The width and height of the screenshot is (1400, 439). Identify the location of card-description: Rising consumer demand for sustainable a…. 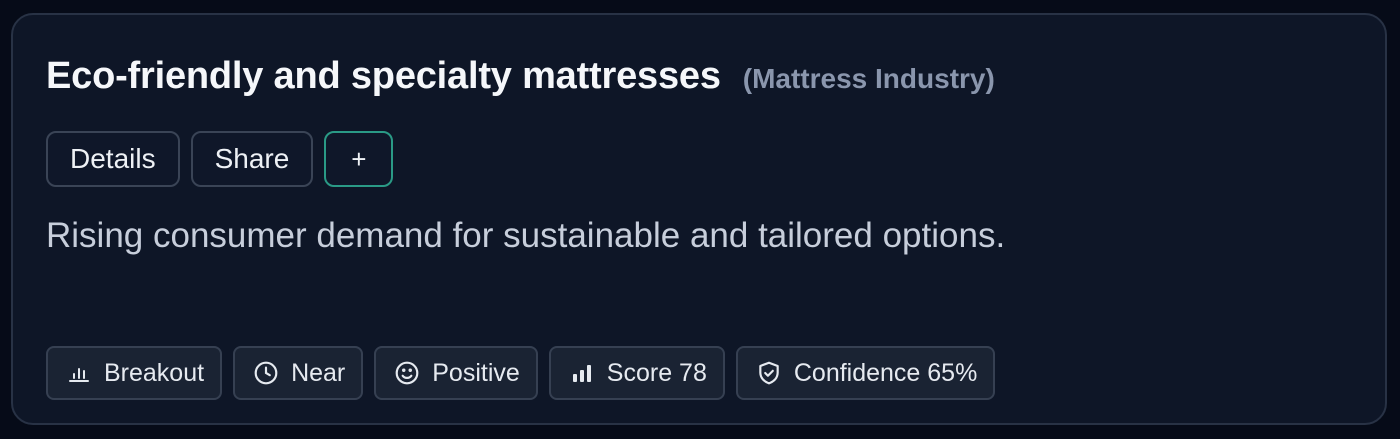
(526, 235).